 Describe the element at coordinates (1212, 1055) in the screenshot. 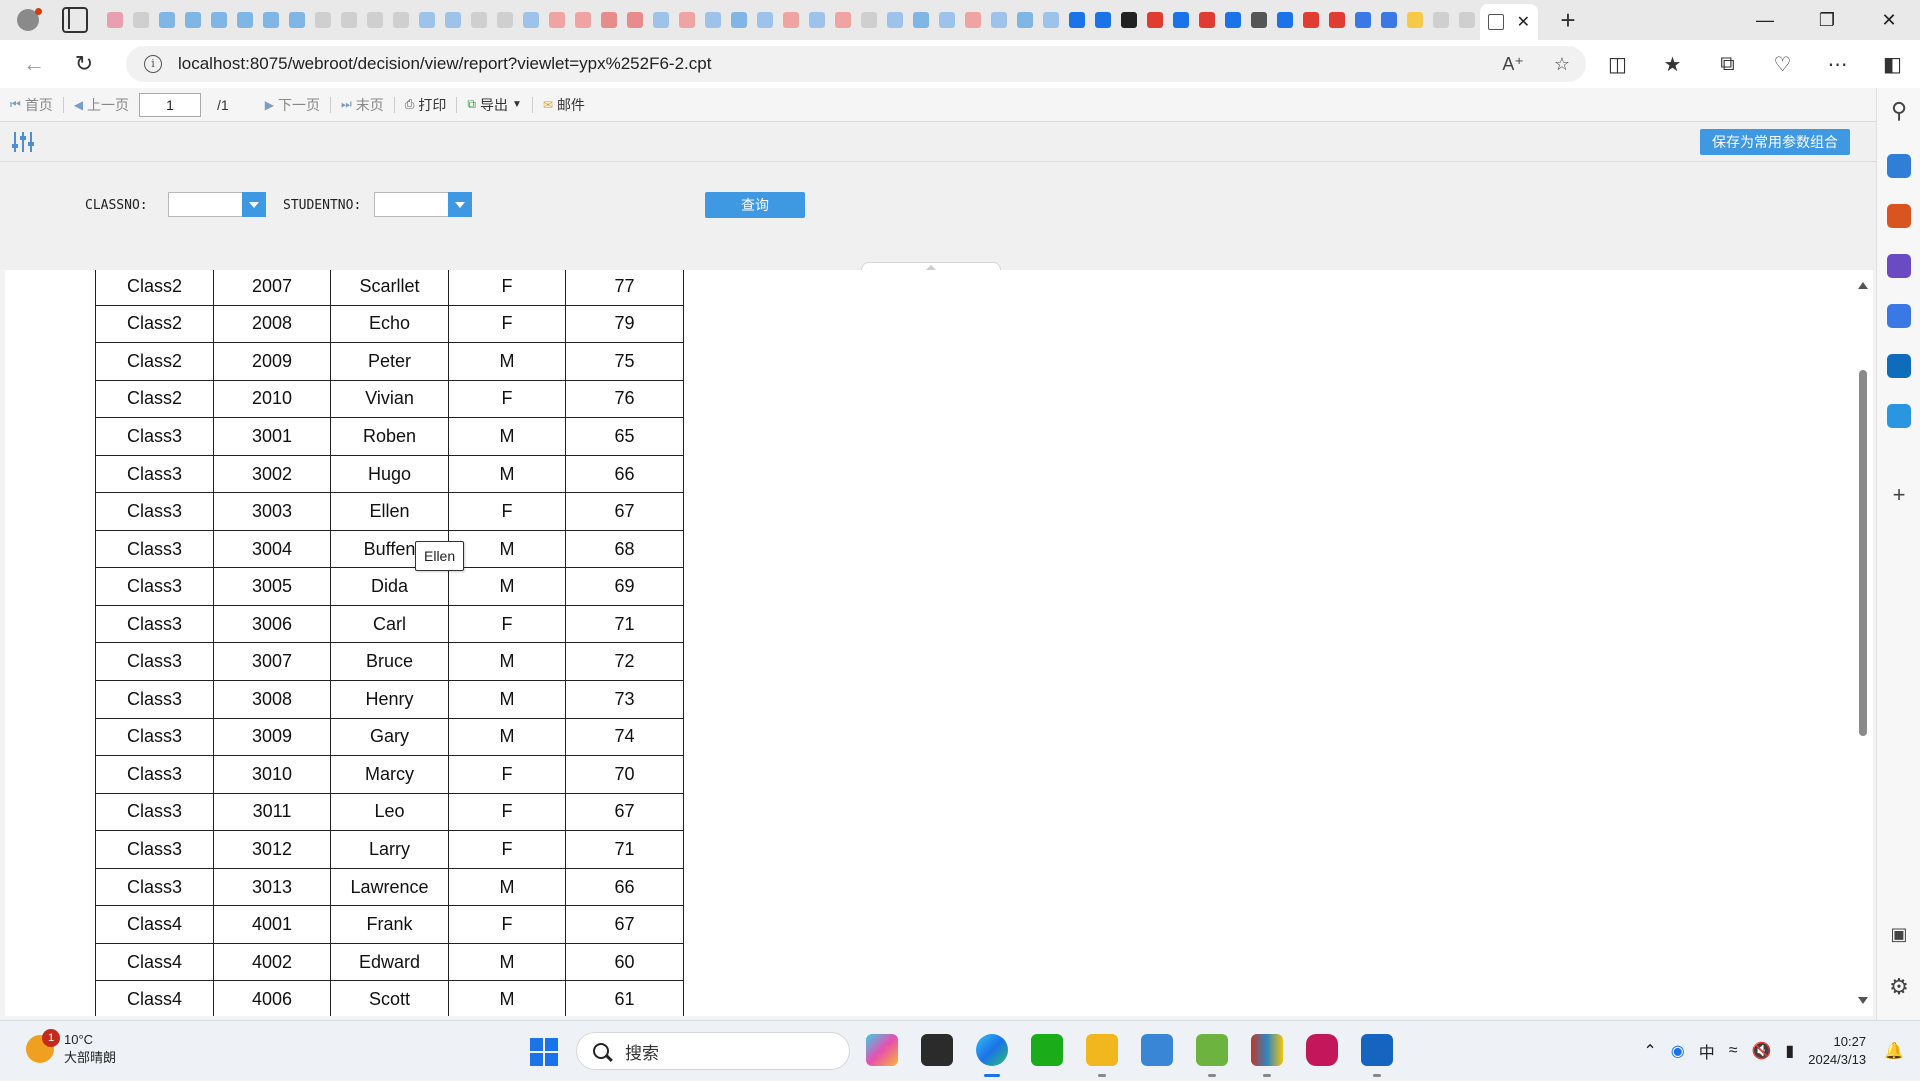

I see `editor-app-icon` at that location.